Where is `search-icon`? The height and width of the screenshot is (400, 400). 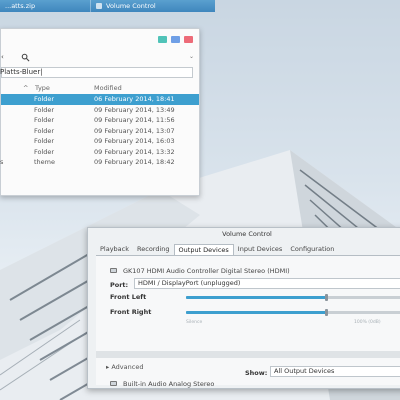 search-icon is located at coordinates (25, 58).